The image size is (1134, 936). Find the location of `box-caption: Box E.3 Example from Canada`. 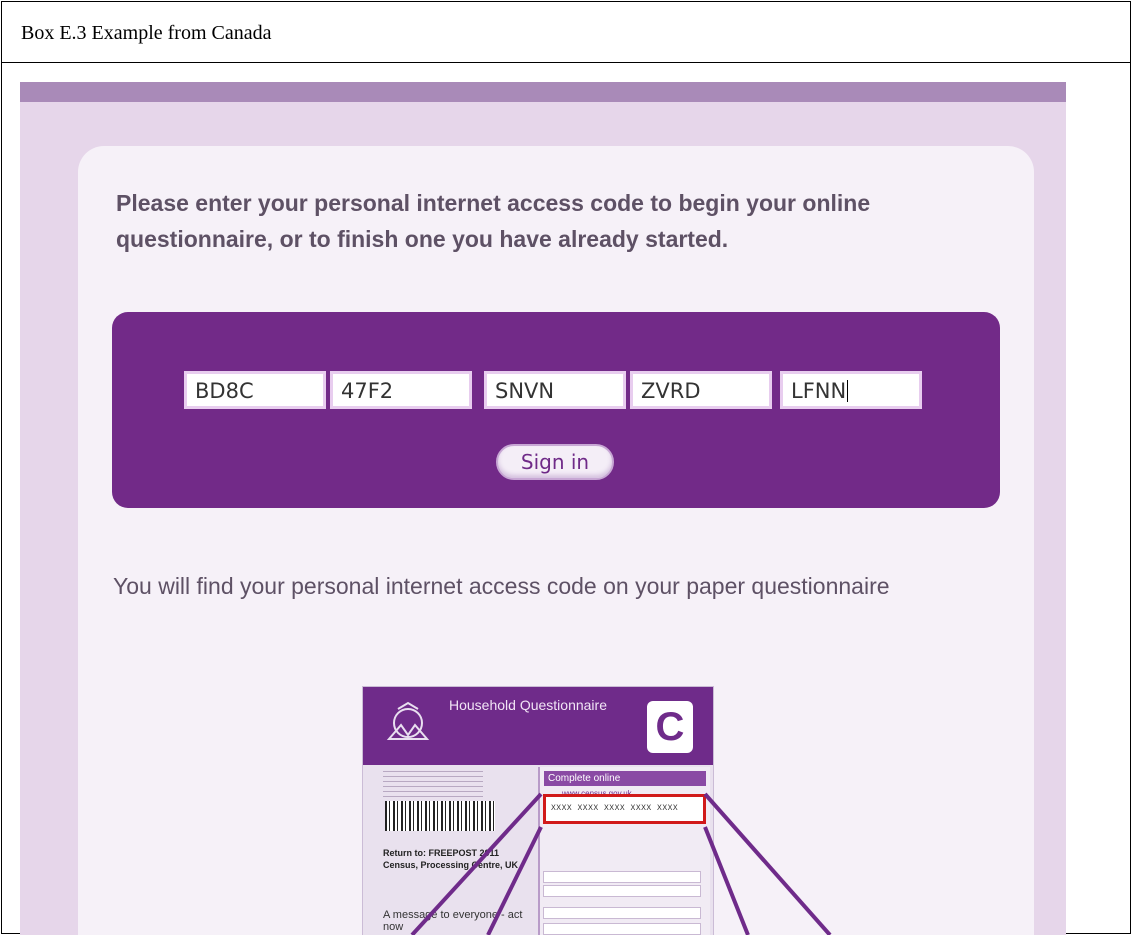

box-caption: Box E.3 Example from Canada is located at coordinates (146, 33).